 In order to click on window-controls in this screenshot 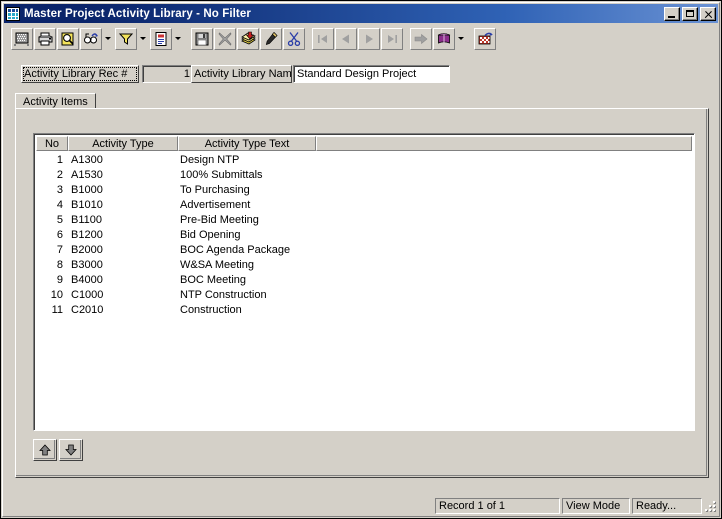, I will do `click(689, 13)`.